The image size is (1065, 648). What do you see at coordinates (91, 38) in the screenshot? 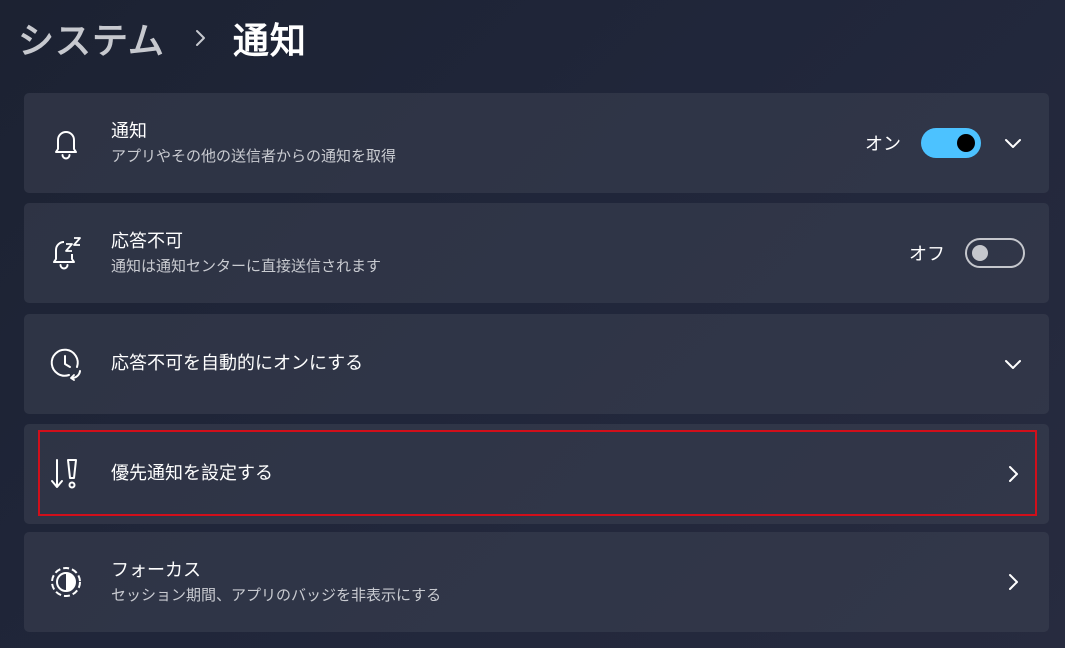
I see `breadcrumb-parent-system: システム` at bounding box center [91, 38].